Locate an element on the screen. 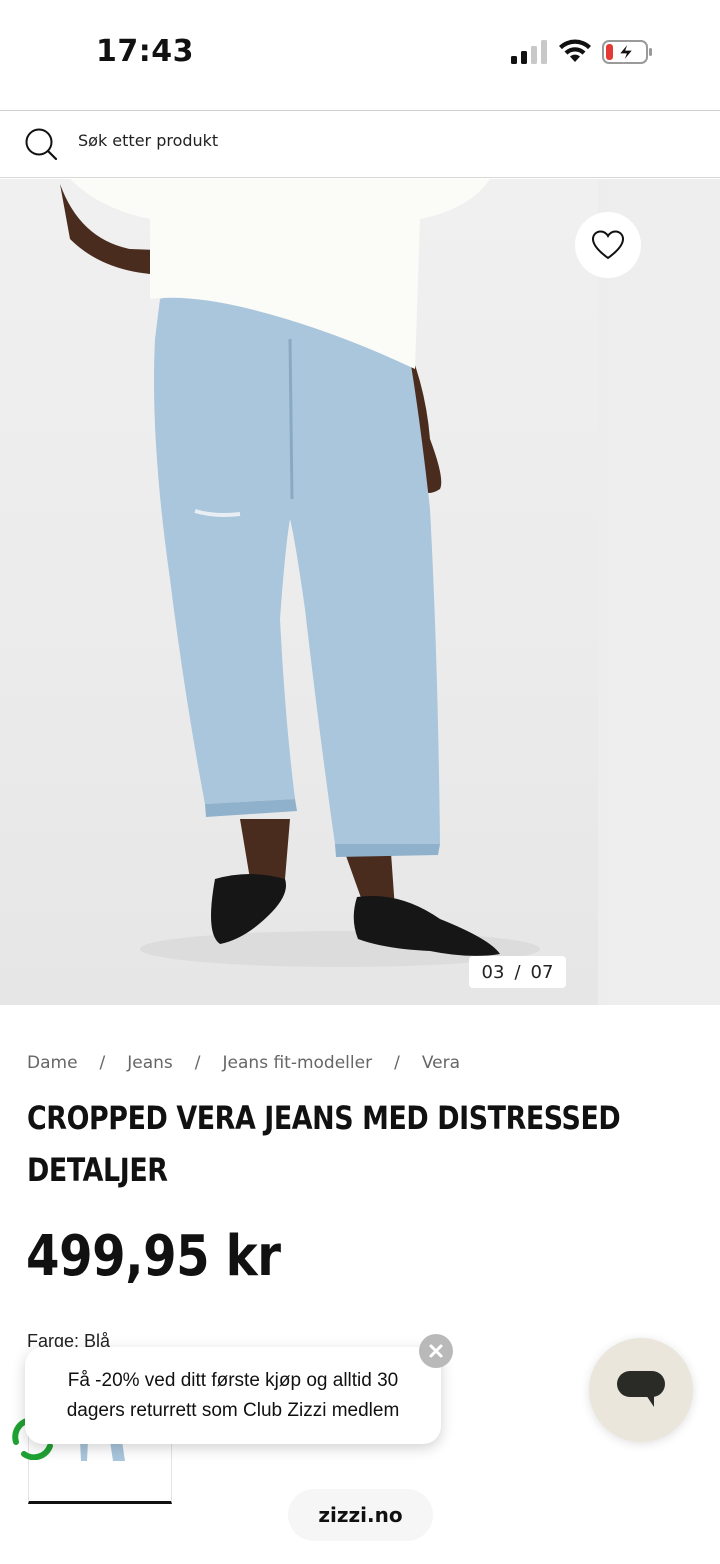  popup-close-button is located at coordinates (436, 1351).